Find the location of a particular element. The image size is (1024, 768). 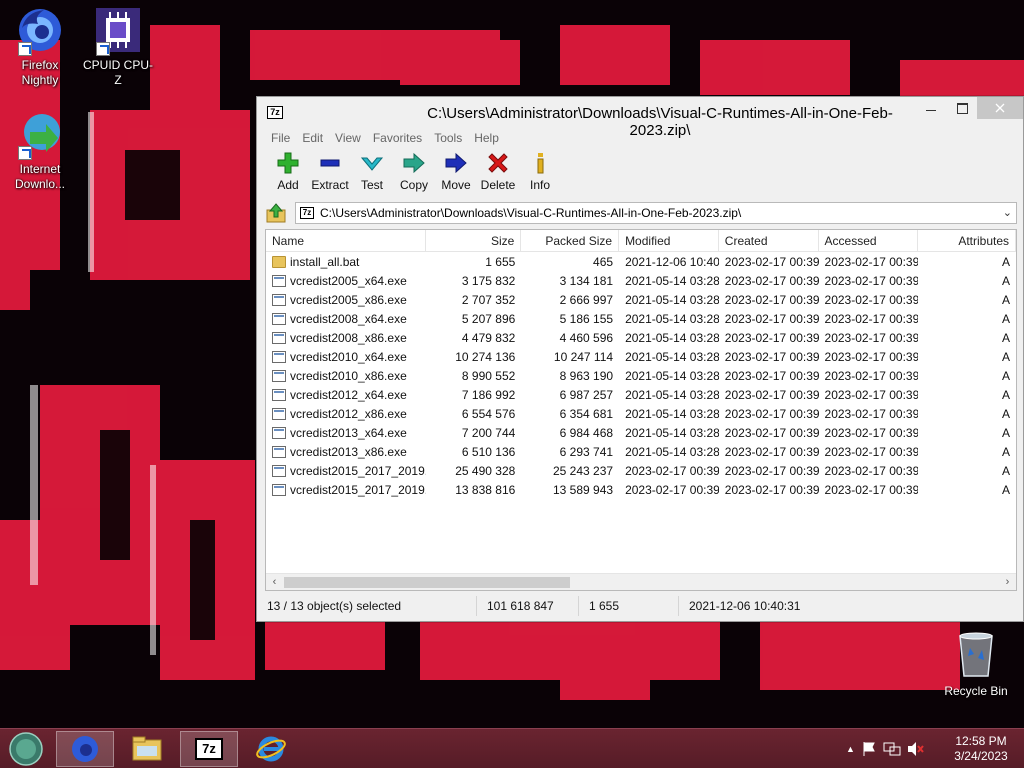

file-name-text: install_all.bat is located at coordinates (325, 261).